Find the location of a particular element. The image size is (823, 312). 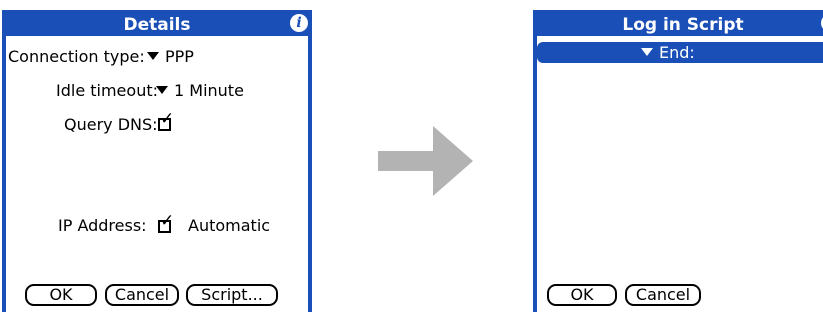

details-title: Details is located at coordinates (157, 25).